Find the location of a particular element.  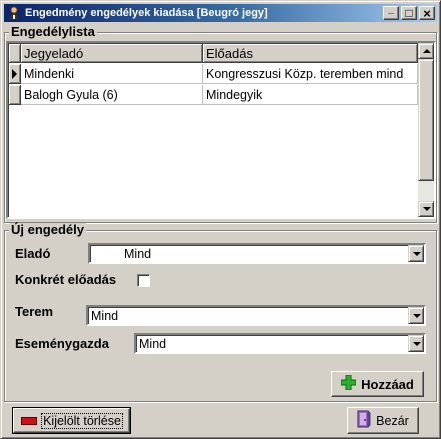

seller-select-value: Mind is located at coordinates (138, 254).